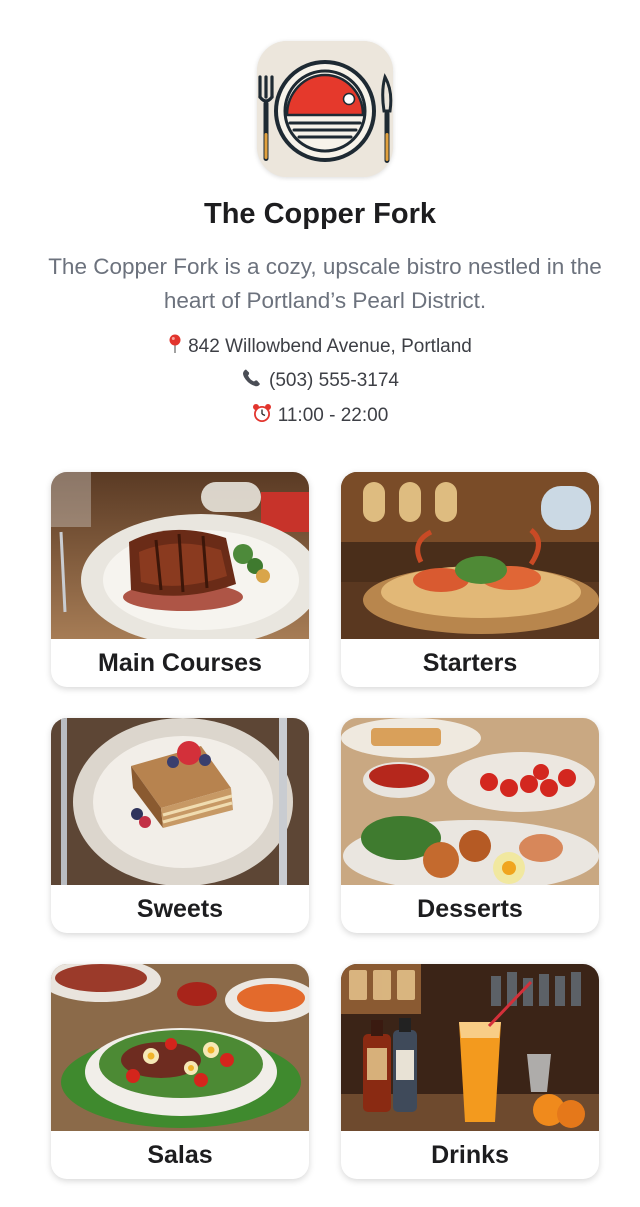 The height and width of the screenshot is (1207, 640). Describe the element at coordinates (180, 909) in the screenshot. I see `category-label: Sweets` at that location.